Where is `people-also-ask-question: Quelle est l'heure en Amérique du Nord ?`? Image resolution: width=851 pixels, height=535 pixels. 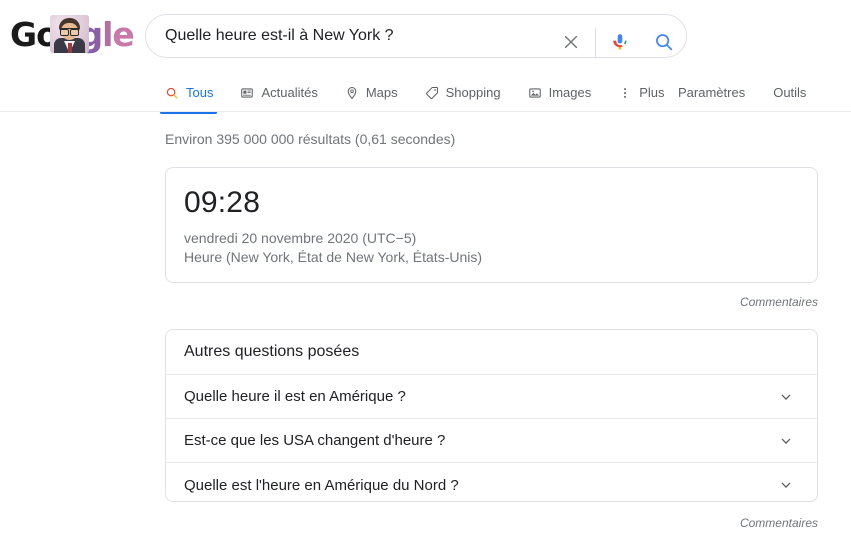
people-also-ask-question: Quelle est l'heure en Amérique du Nord ? is located at coordinates (321, 485).